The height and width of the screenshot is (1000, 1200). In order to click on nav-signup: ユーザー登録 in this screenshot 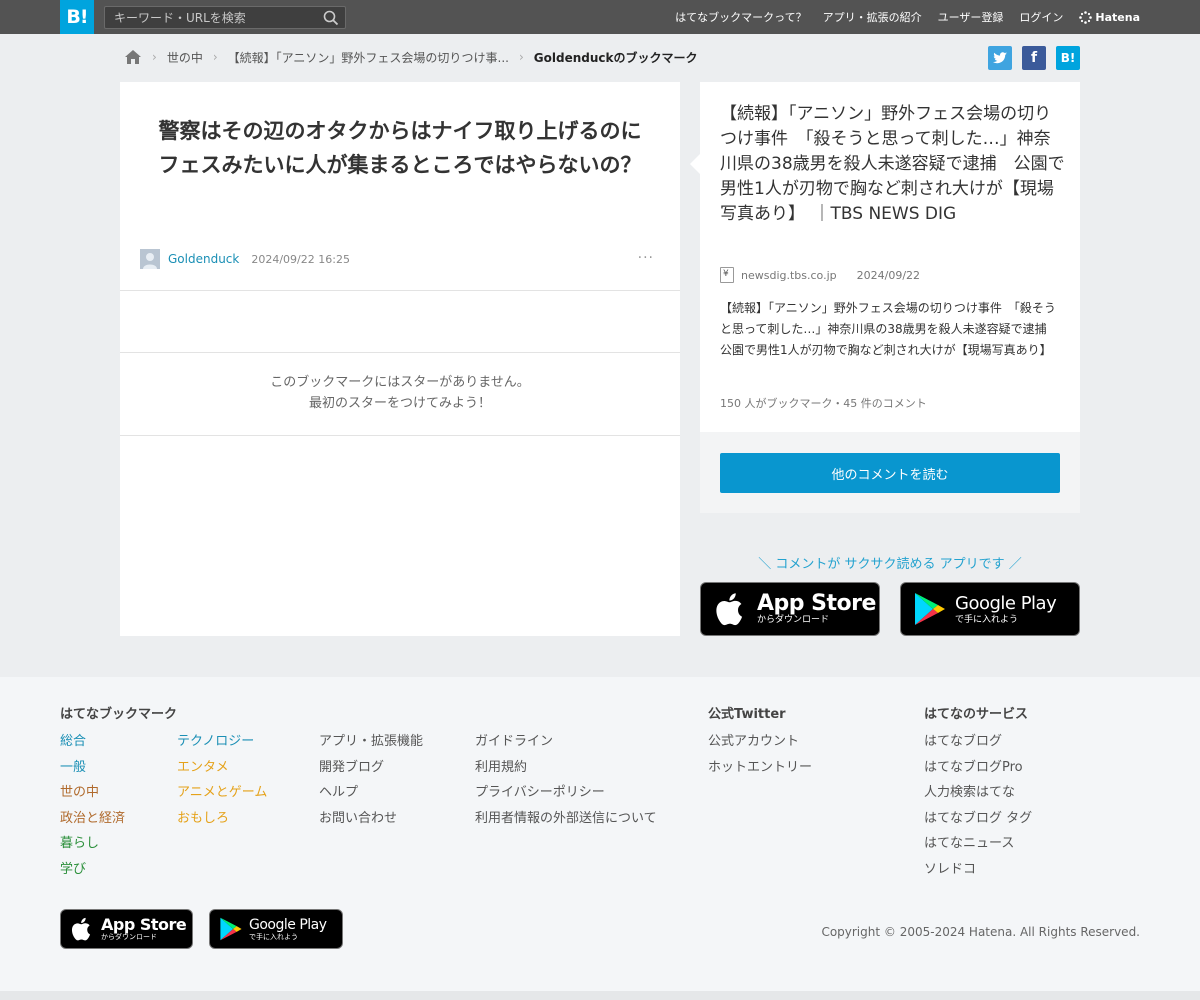, I will do `click(971, 17)`.